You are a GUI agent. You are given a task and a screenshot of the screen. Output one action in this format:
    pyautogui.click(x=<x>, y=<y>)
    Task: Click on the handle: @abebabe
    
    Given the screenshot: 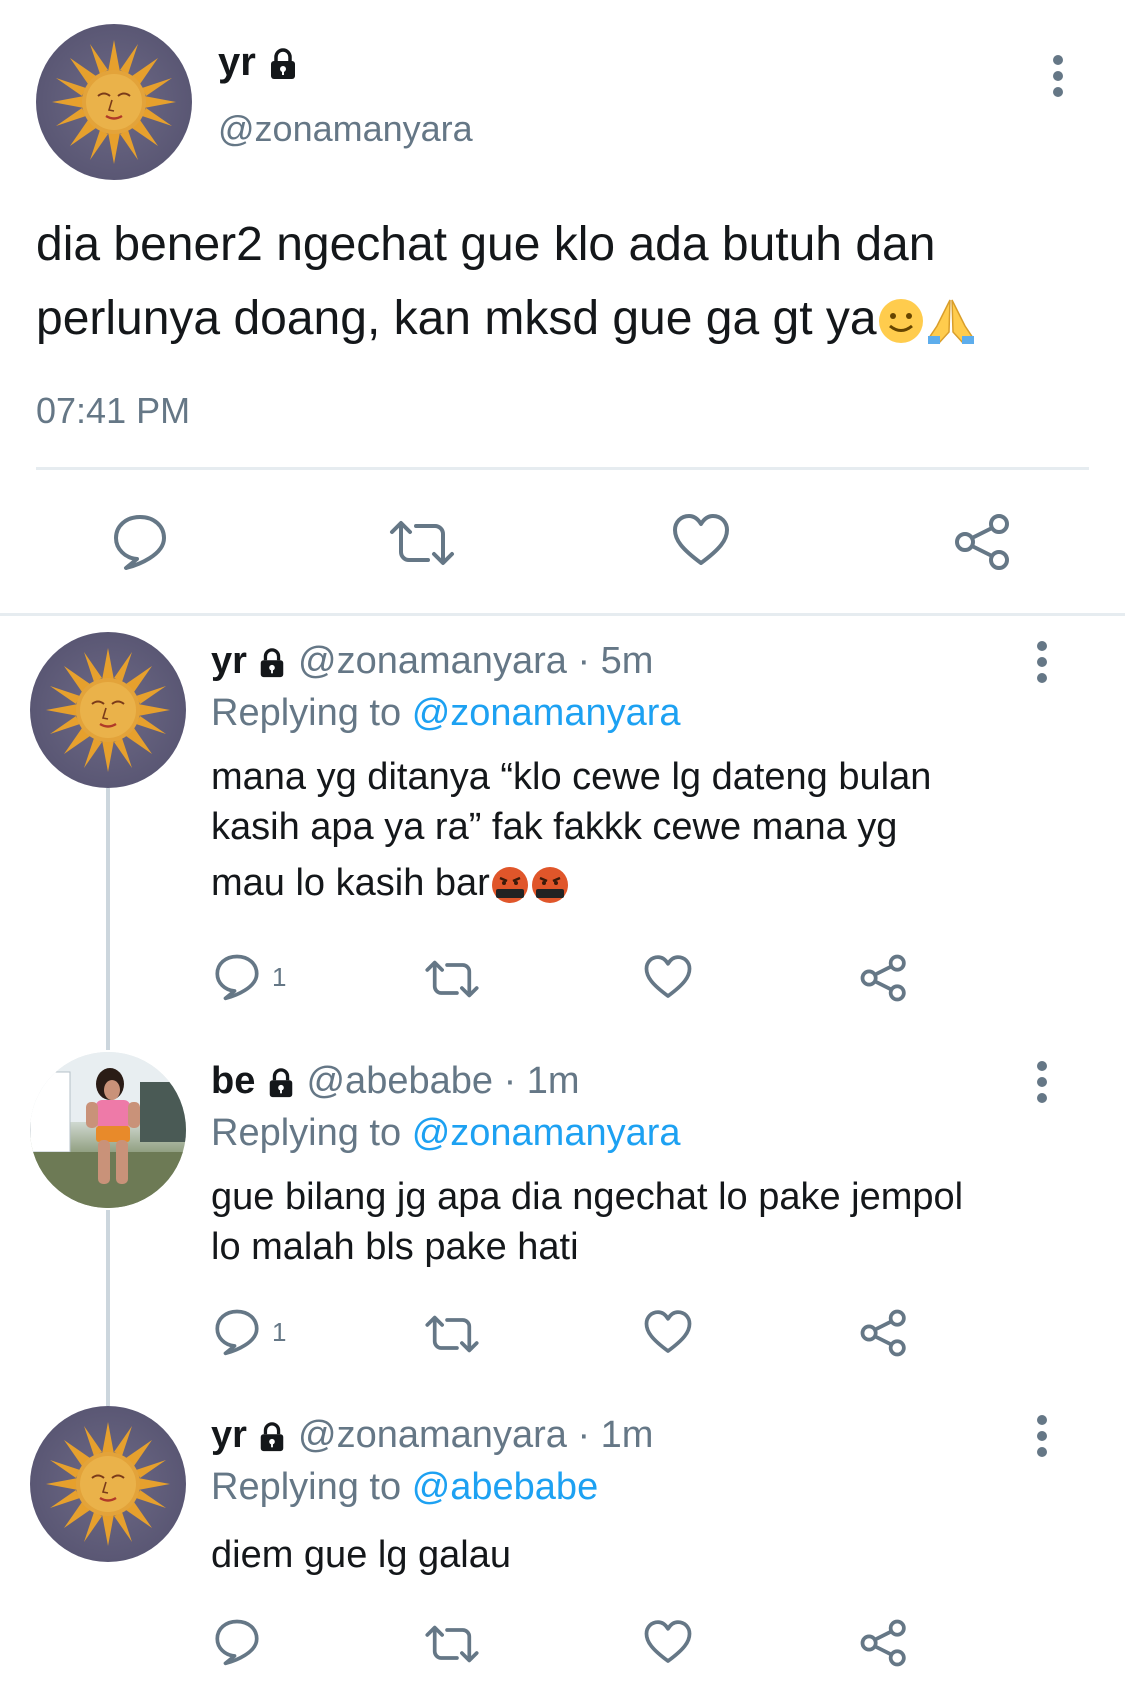 What is the action you would take?
    pyautogui.click(x=399, y=1081)
    